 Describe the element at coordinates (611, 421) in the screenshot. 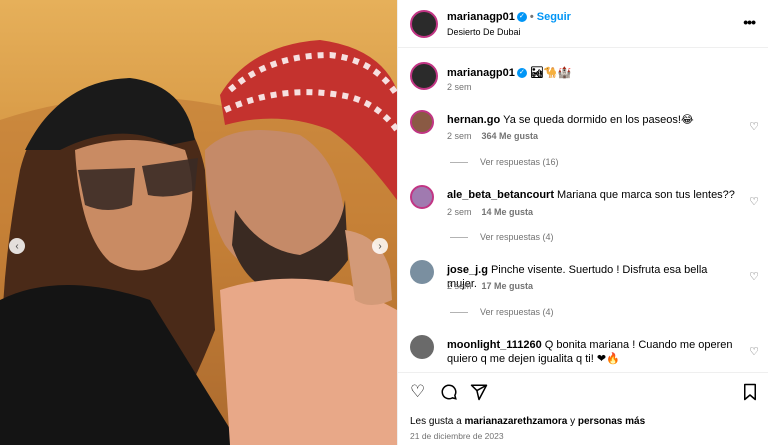

I see `likes-others: personas más` at that location.